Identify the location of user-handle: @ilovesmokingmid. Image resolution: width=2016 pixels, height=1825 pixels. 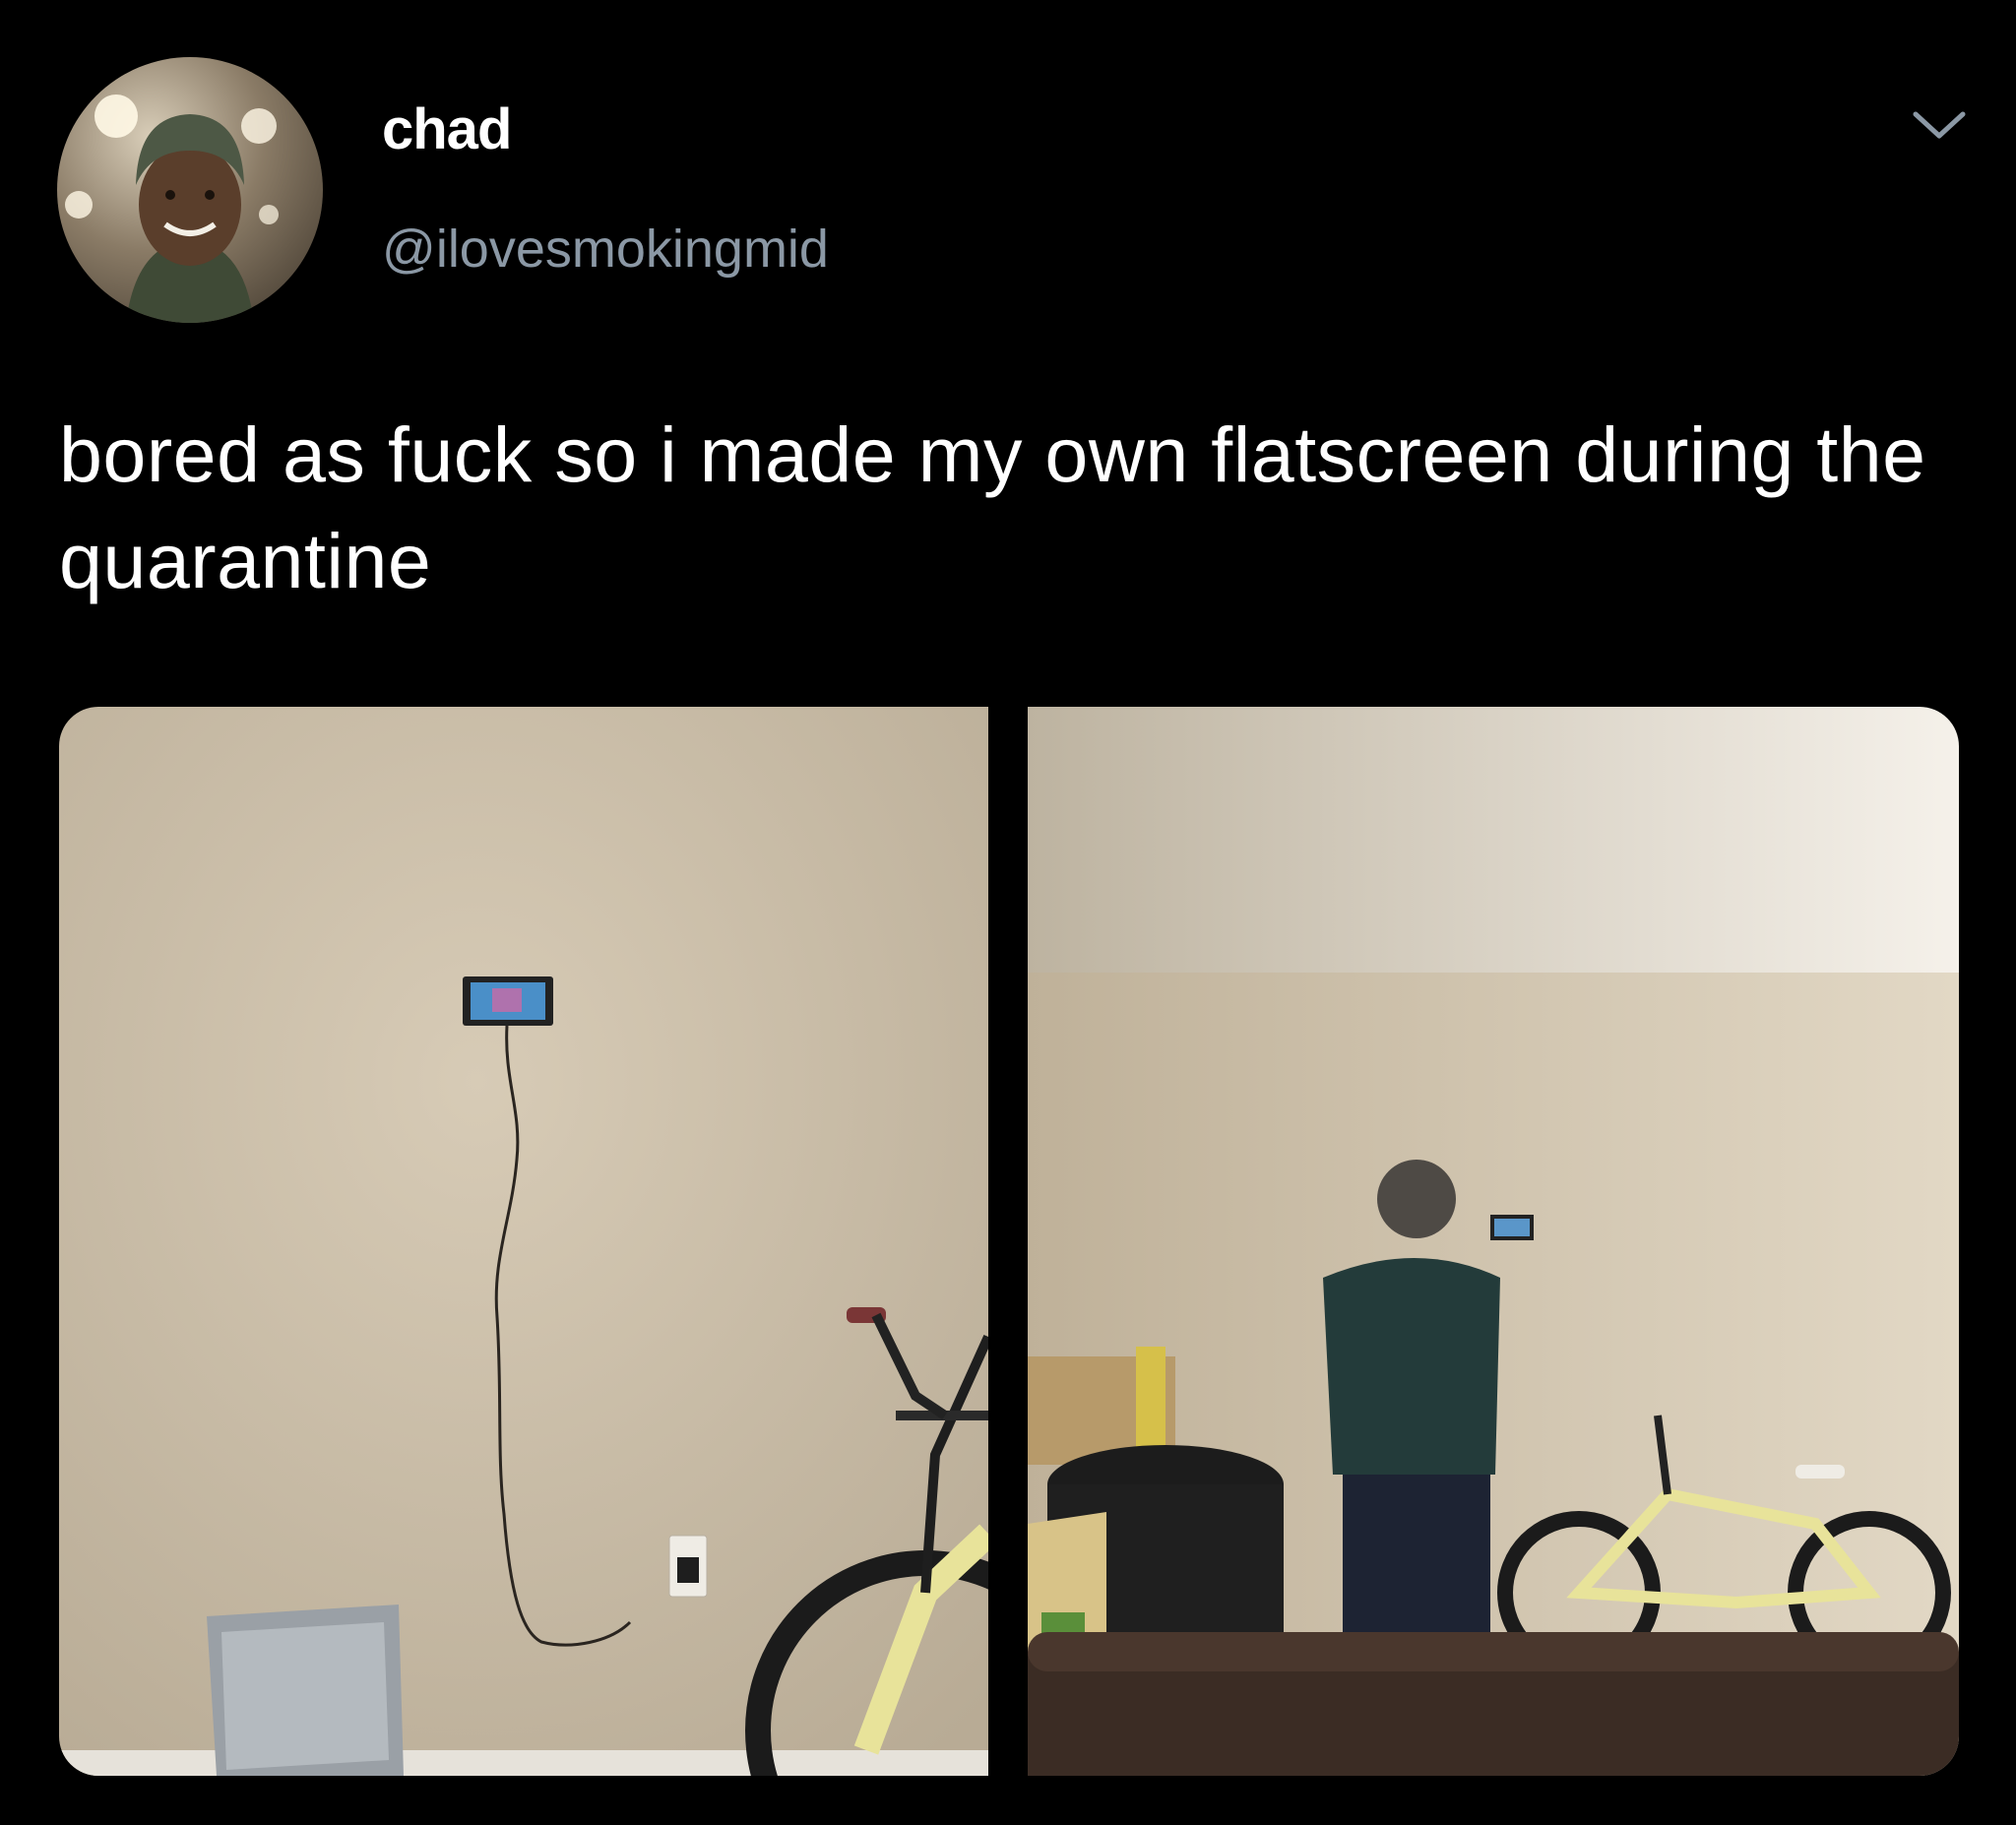
(605, 249).